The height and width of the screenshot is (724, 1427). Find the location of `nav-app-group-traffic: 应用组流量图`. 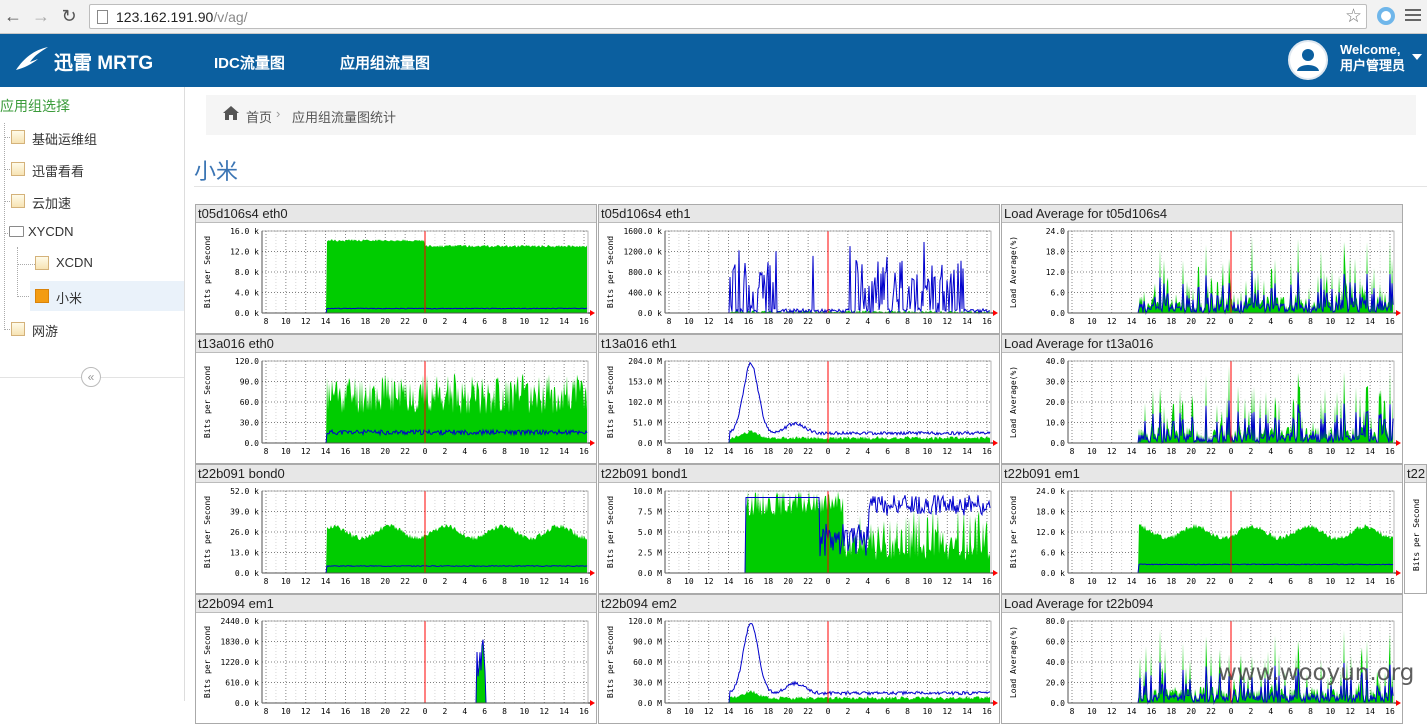

nav-app-group-traffic: 应用组流量图 is located at coordinates (385, 62).